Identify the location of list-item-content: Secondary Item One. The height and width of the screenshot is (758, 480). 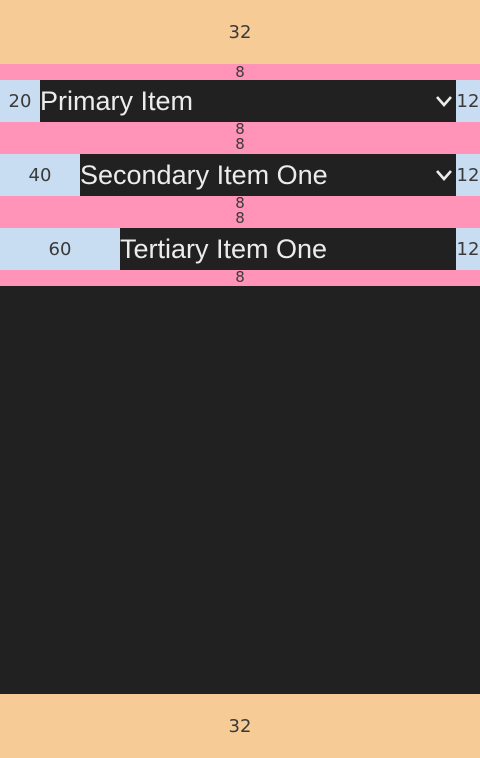
(268, 175).